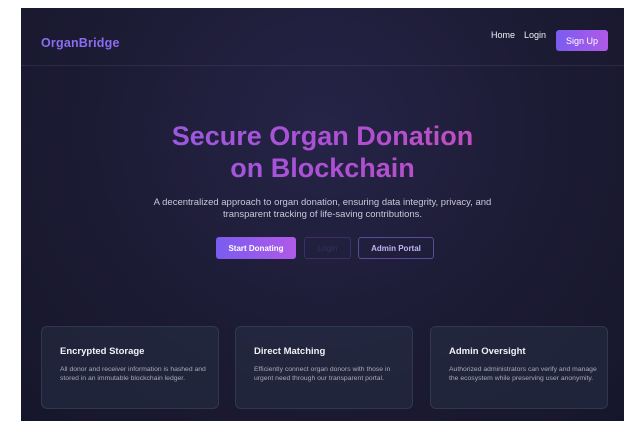  Describe the element at coordinates (503, 35) in the screenshot. I see `nav-link-home: Home` at that location.